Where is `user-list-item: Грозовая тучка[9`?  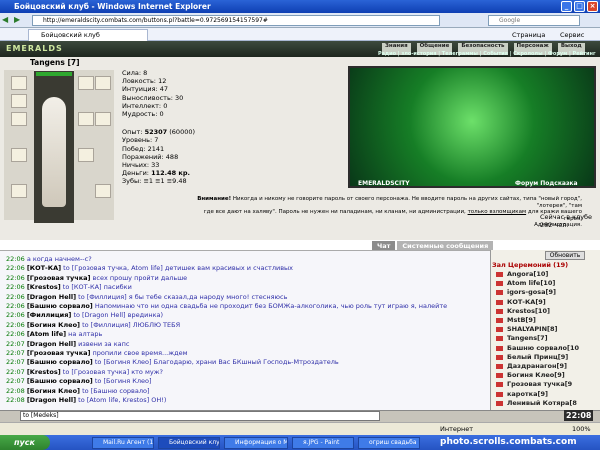
user-list-item: Грозовая тучка[9 is located at coordinates (539, 384).